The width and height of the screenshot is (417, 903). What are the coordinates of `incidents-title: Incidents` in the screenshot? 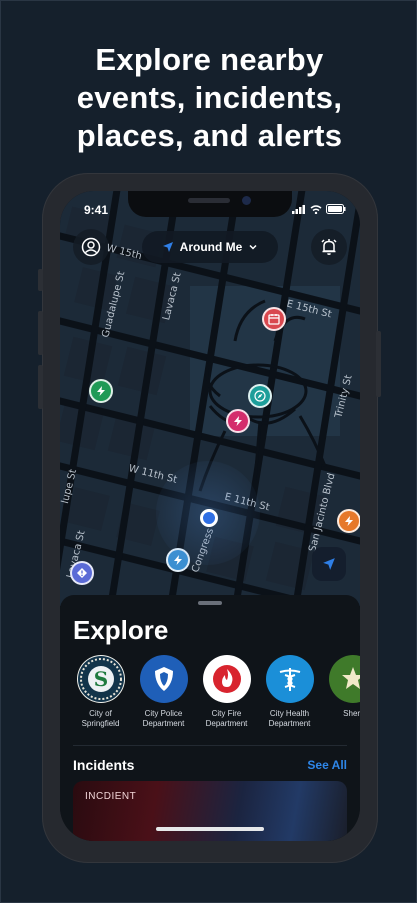 It's located at (104, 765).